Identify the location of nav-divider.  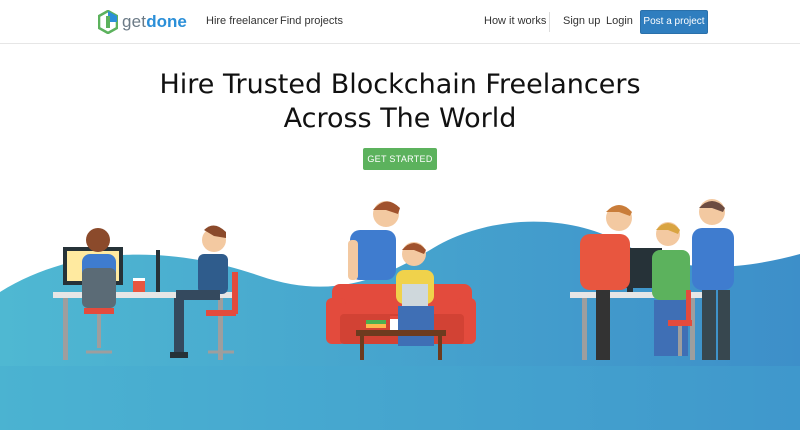
(549, 22).